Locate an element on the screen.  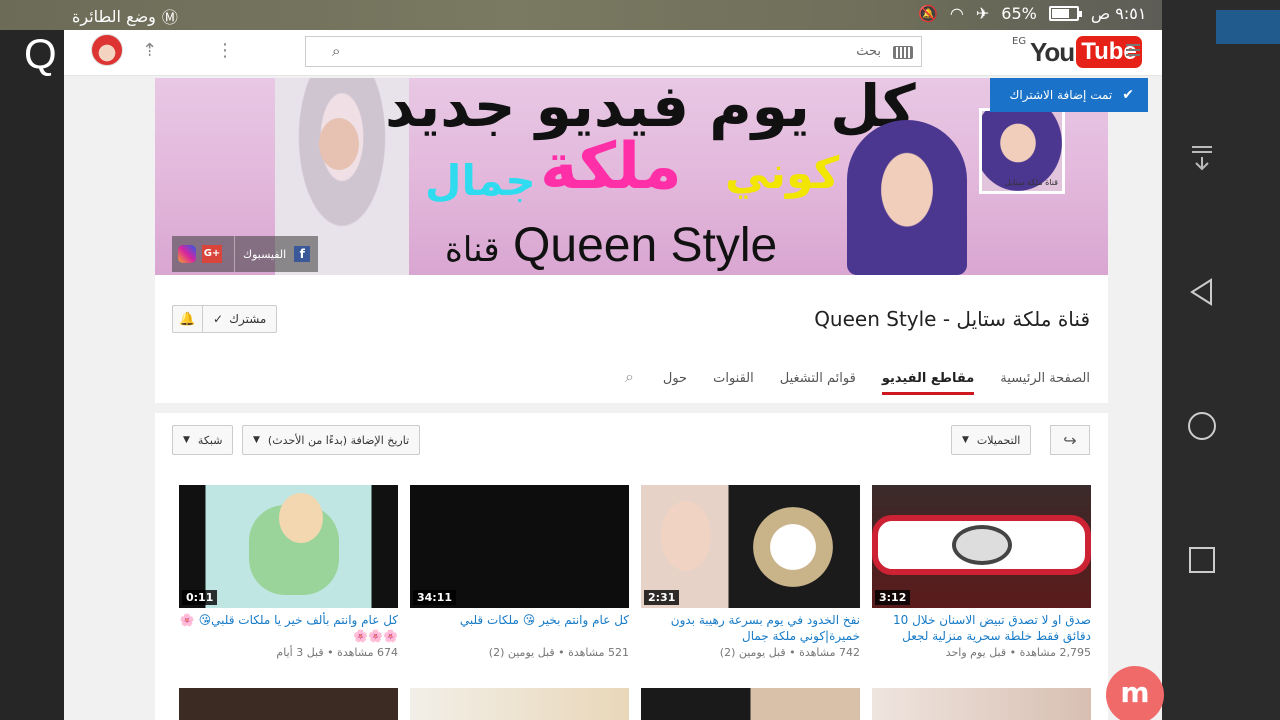
home-icon is located at coordinates (1202, 426).